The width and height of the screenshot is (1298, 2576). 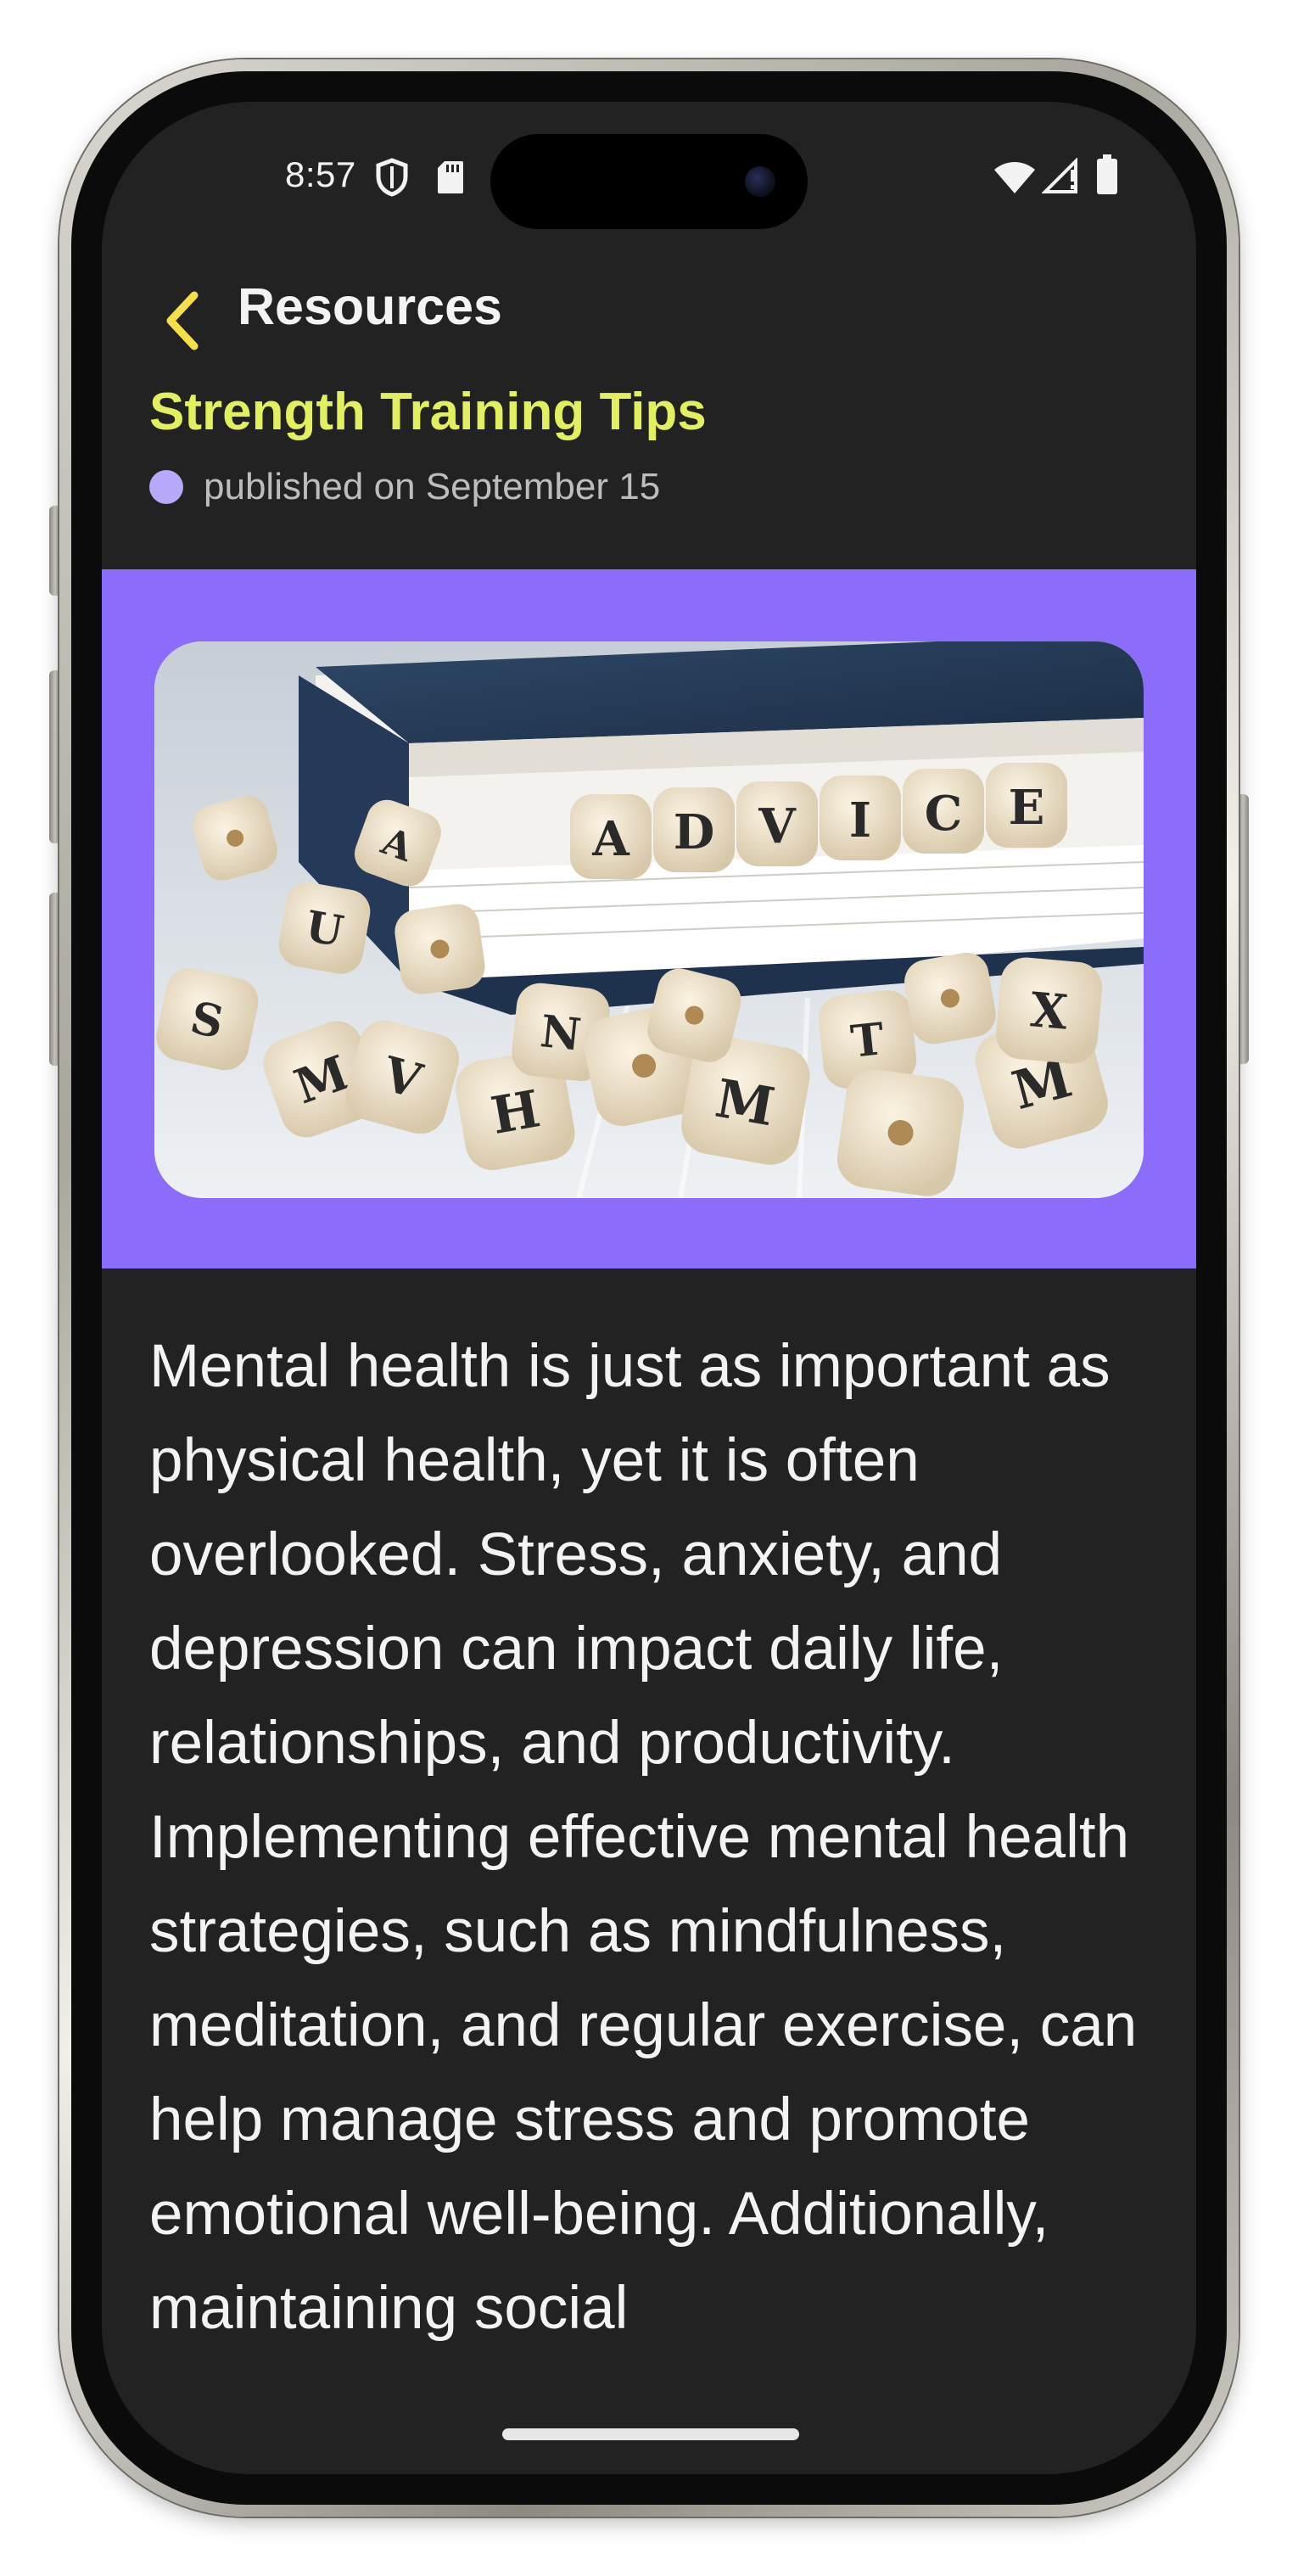 I want to click on svg-text: T, so click(x=867, y=1041).